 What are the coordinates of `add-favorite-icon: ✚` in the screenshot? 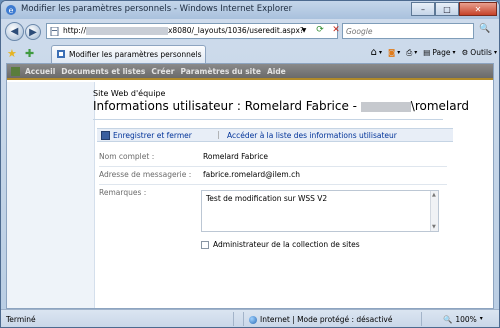 It's located at (29, 53).